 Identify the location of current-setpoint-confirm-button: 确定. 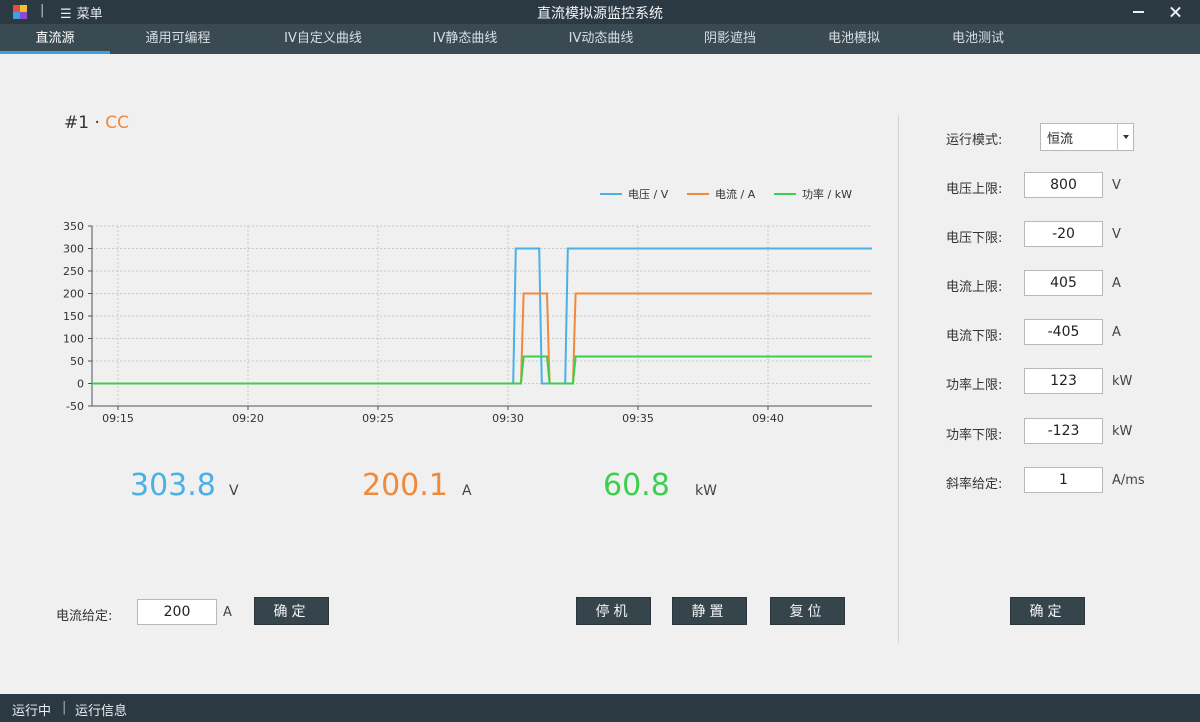
(291, 611).